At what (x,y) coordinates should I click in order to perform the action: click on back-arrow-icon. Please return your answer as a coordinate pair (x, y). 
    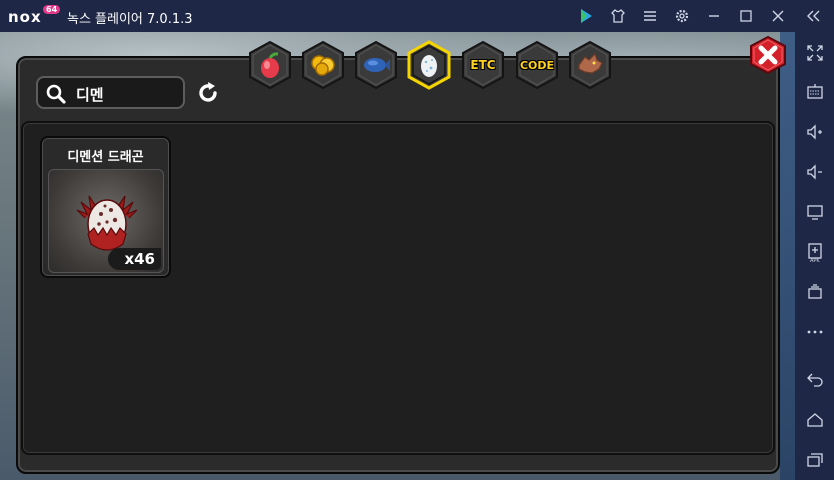
    Looking at the image, I should click on (815, 380).